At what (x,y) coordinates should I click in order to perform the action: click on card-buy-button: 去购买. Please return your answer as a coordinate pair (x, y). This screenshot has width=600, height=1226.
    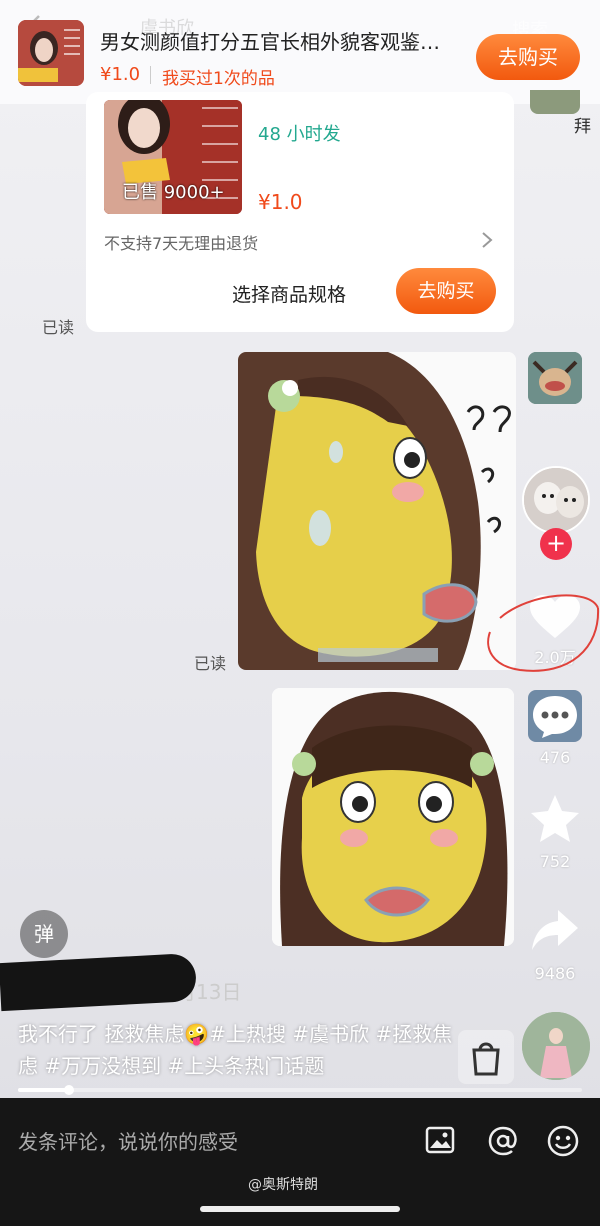
    Looking at the image, I should click on (446, 291).